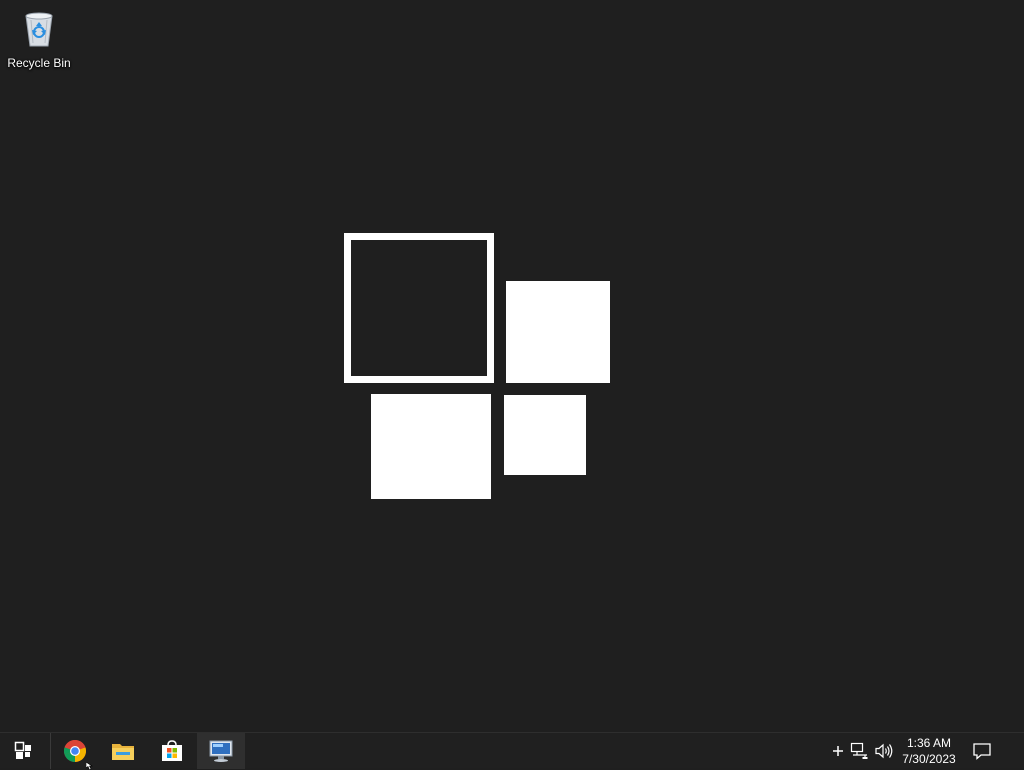  I want to click on logo-square-bottom-right, so click(545, 435).